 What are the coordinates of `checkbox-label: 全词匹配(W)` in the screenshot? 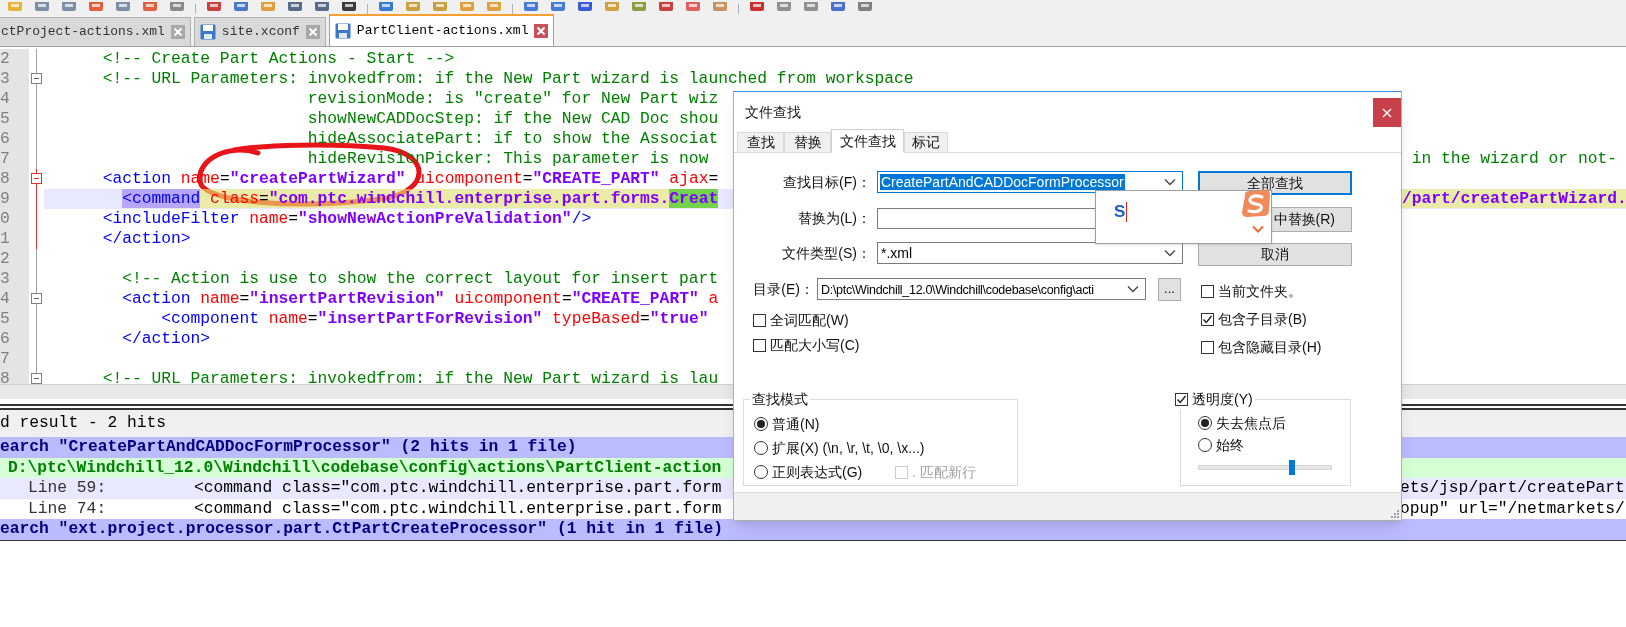 It's located at (809, 320).